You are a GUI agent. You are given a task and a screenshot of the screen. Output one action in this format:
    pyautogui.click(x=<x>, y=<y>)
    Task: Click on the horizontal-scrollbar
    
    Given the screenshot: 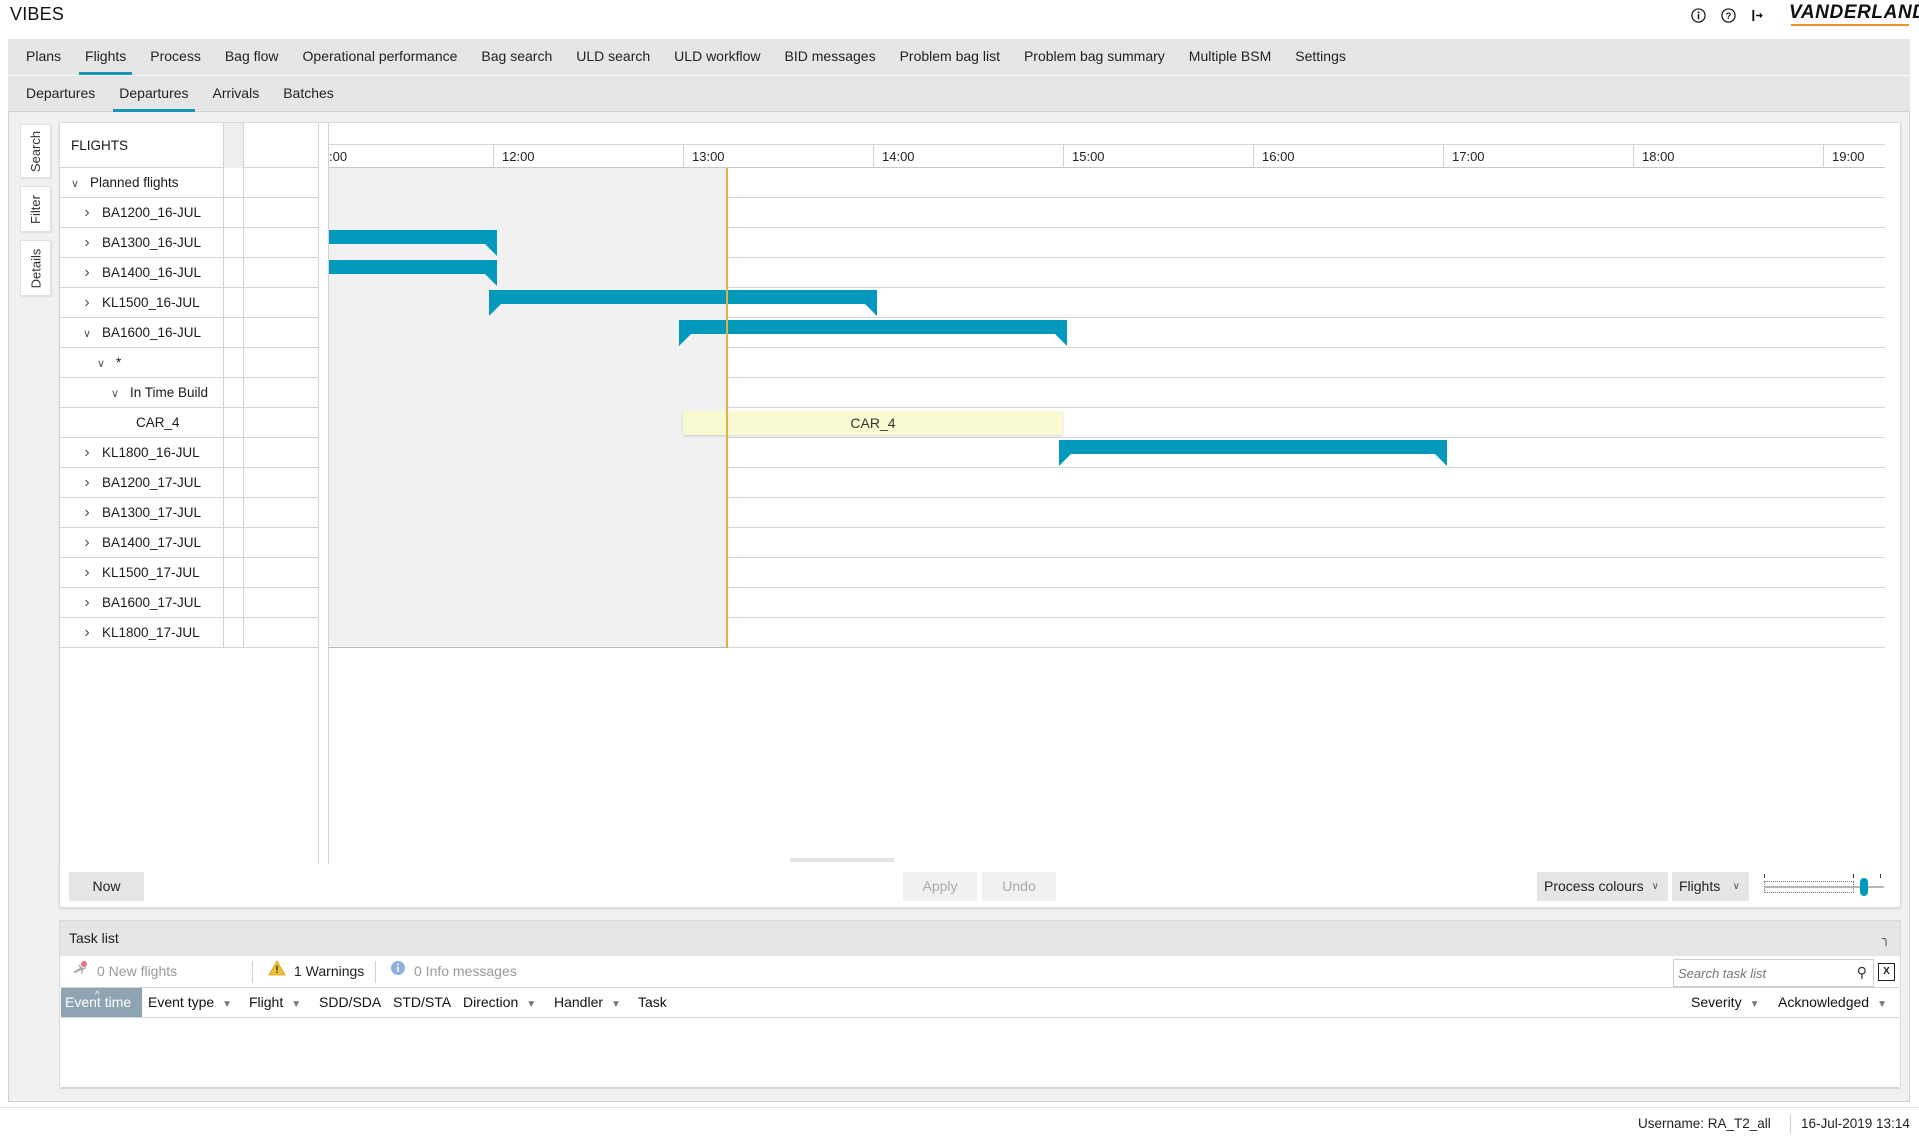 What is the action you would take?
    pyautogui.click(x=842, y=860)
    